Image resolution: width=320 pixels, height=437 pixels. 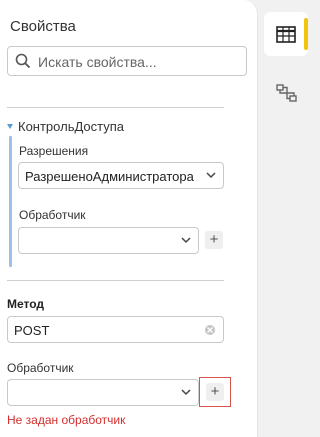 What do you see at coordinates (52, 215) in the screenshot?
I see `access-handler-label: Обработчик` at bounding box center [52, 215].